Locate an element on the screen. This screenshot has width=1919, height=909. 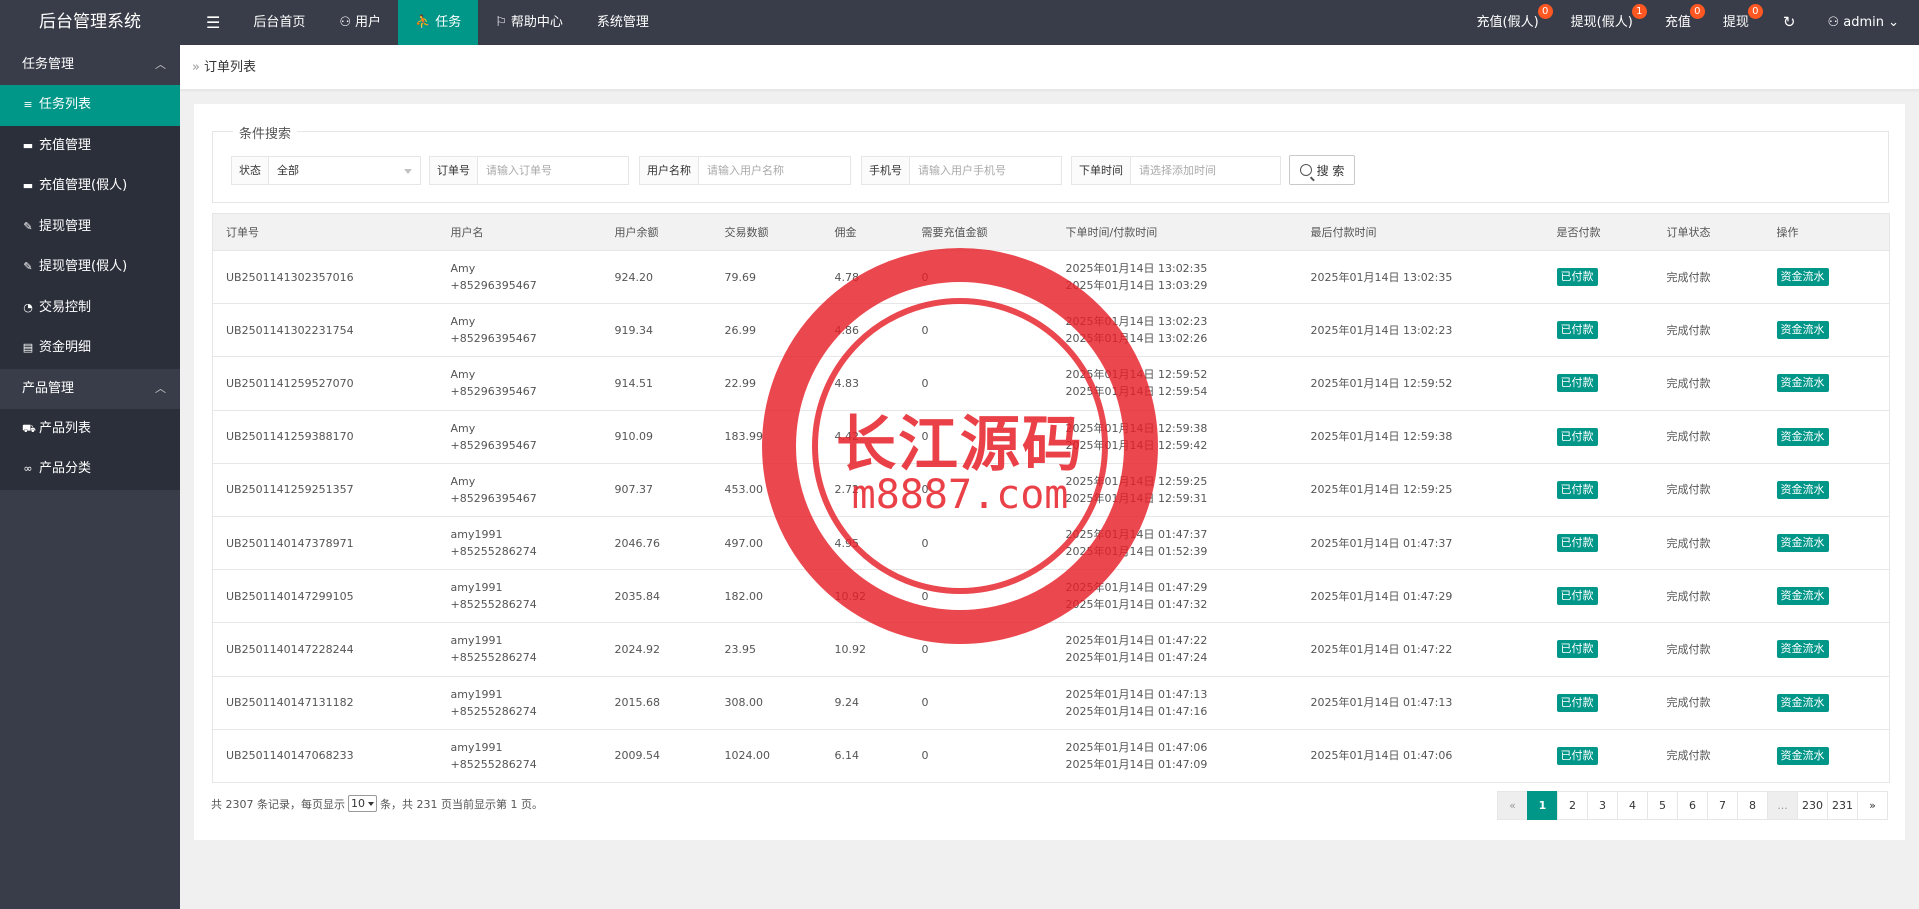
cell-pay-time: 2025年01月14日 01:47:16 is located at coordinates (1136, 711).